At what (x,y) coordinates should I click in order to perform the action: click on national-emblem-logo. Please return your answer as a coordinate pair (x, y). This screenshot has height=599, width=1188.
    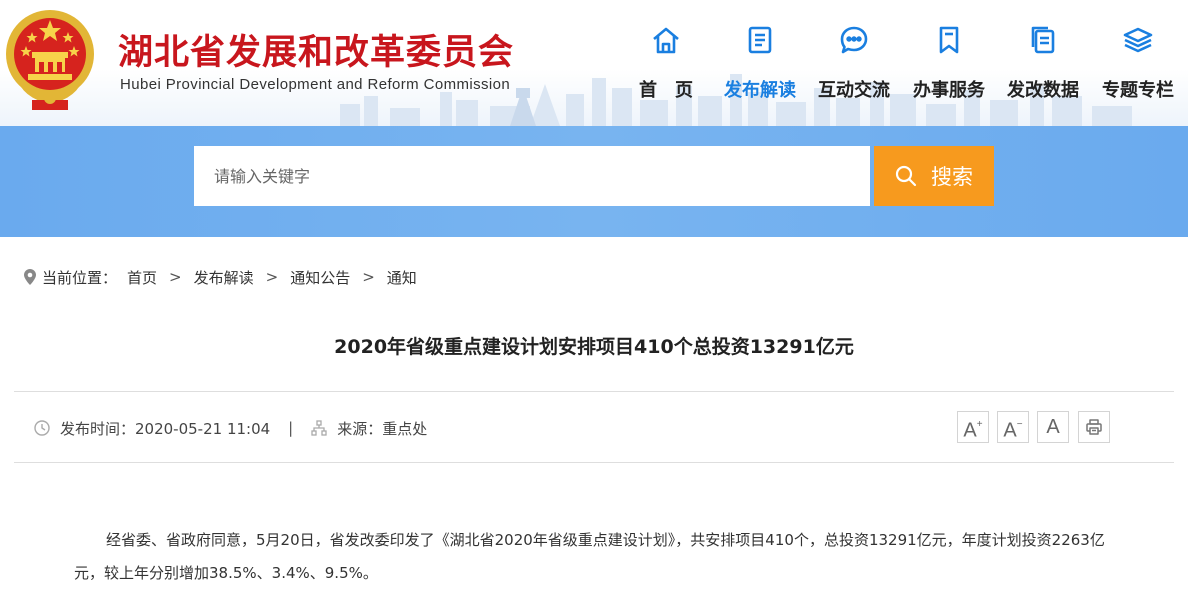
    Looking at the image, I should click on (50, 60).